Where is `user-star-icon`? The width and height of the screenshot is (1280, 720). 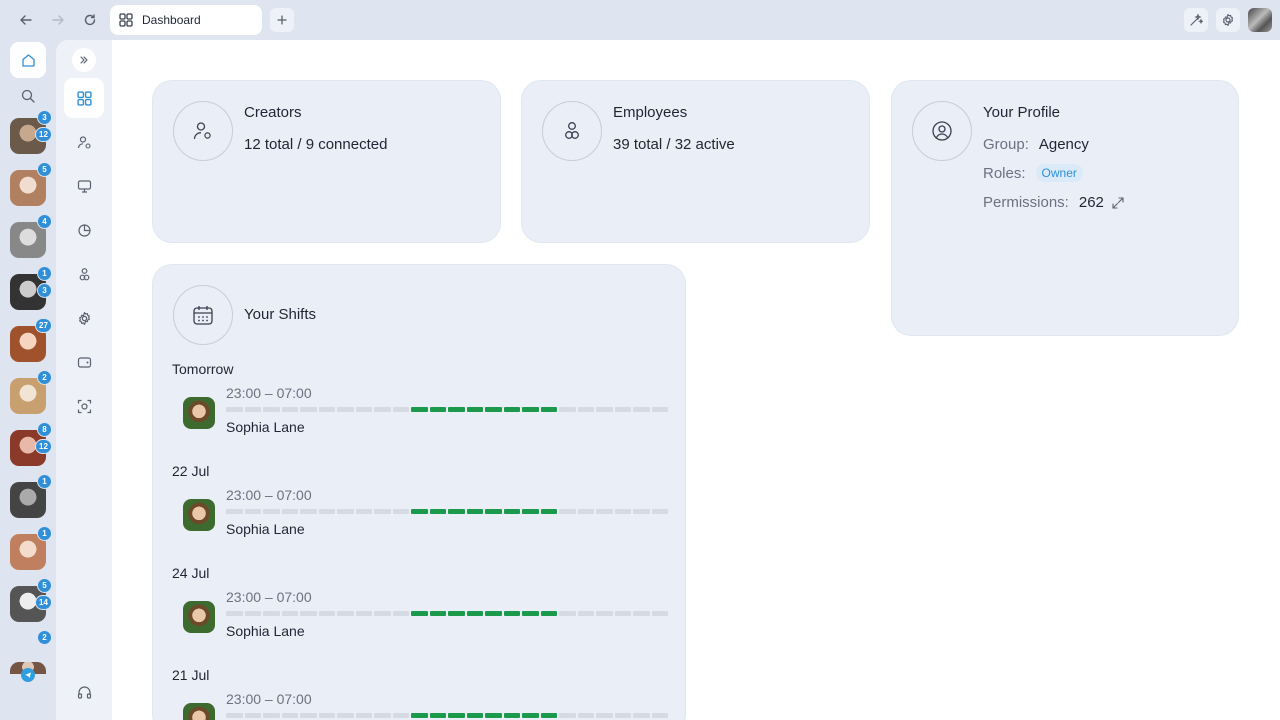 user-star-icon is located at coordinates (84, 142).